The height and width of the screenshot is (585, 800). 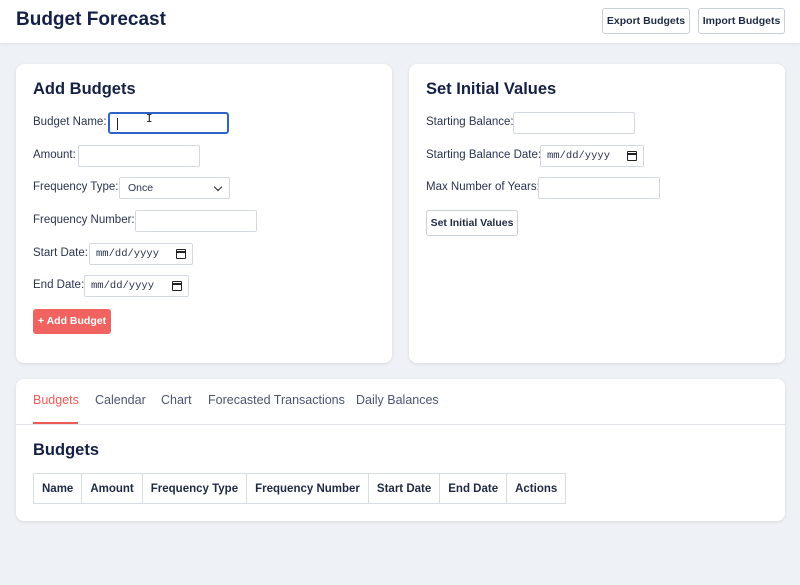 I want to click on tab-budgets: Budgets, so click(x=56, y=400).